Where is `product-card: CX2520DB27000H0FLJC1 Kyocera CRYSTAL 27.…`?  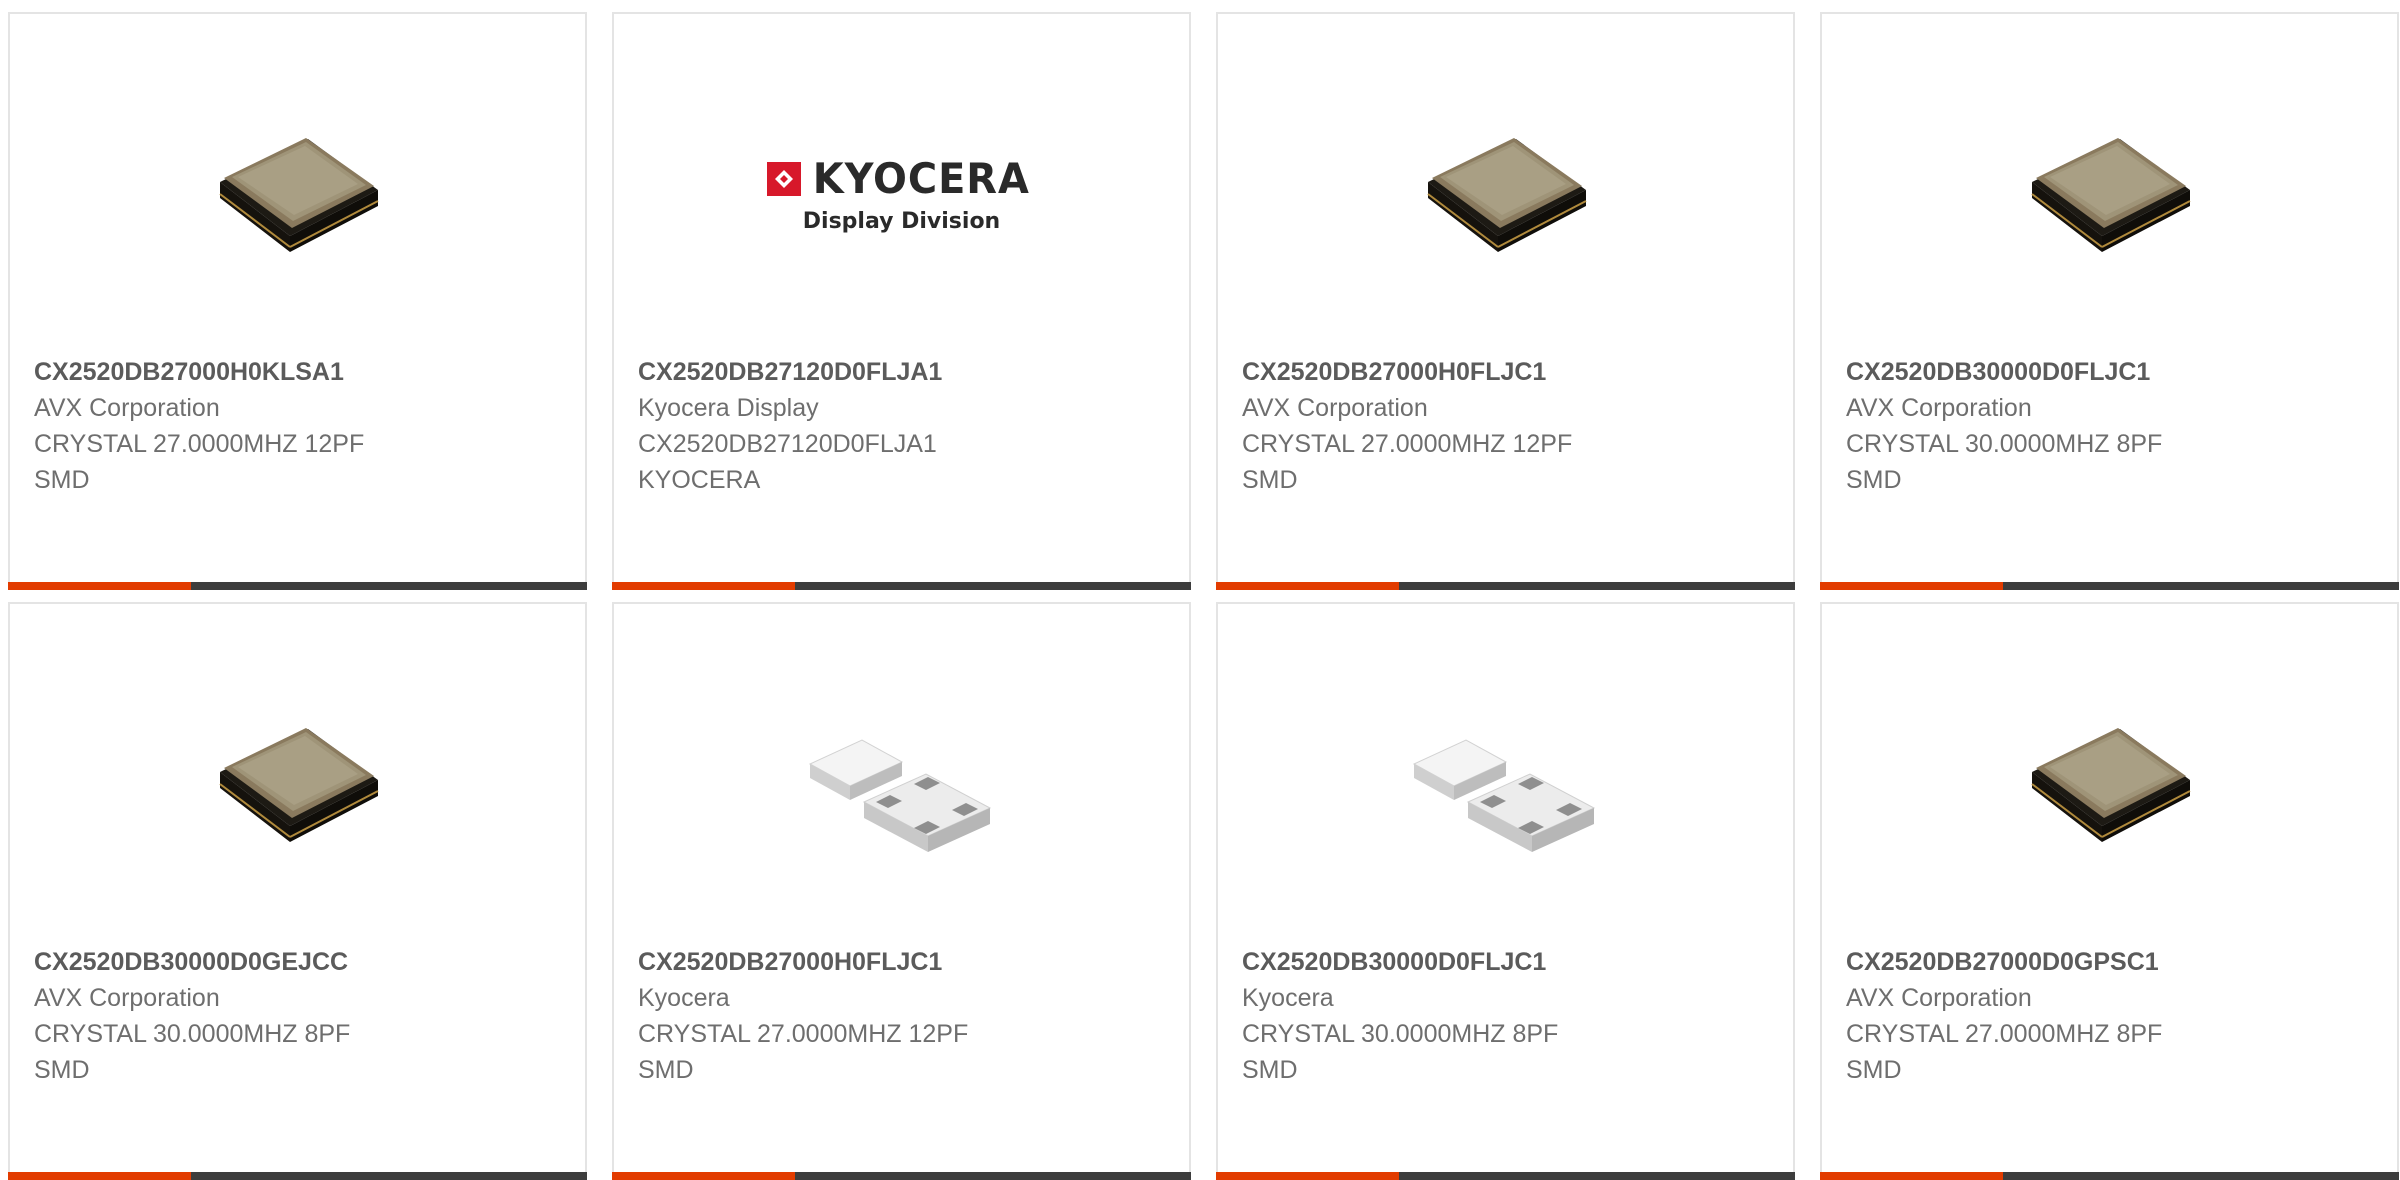
product-card: CX2520DB27000H0FLJC1 Kyocera CRYSTAL 27.… is located at coordinates (901, 891).